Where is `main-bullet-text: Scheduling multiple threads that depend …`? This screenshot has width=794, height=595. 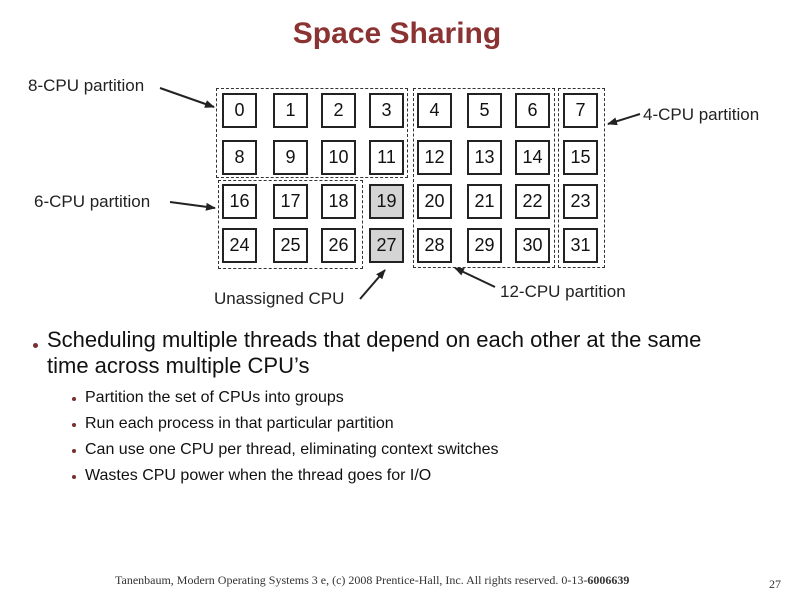
main-bullet-text: Scheduling multiple threads that depend … is located at coordinates (374, 352).